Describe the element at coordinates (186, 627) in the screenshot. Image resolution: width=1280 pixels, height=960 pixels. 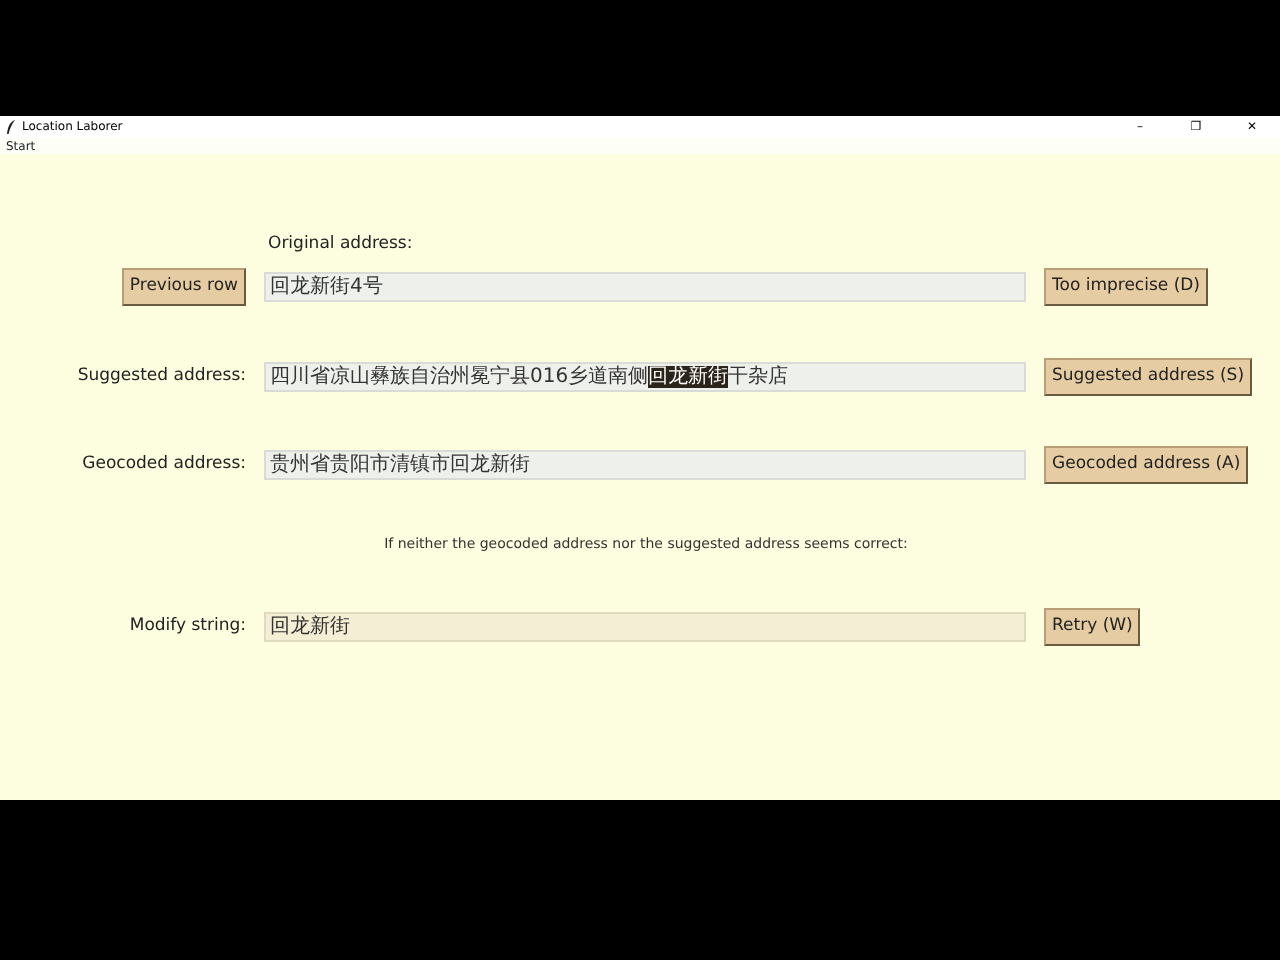
I see `field-label: Modify string:` at that location.